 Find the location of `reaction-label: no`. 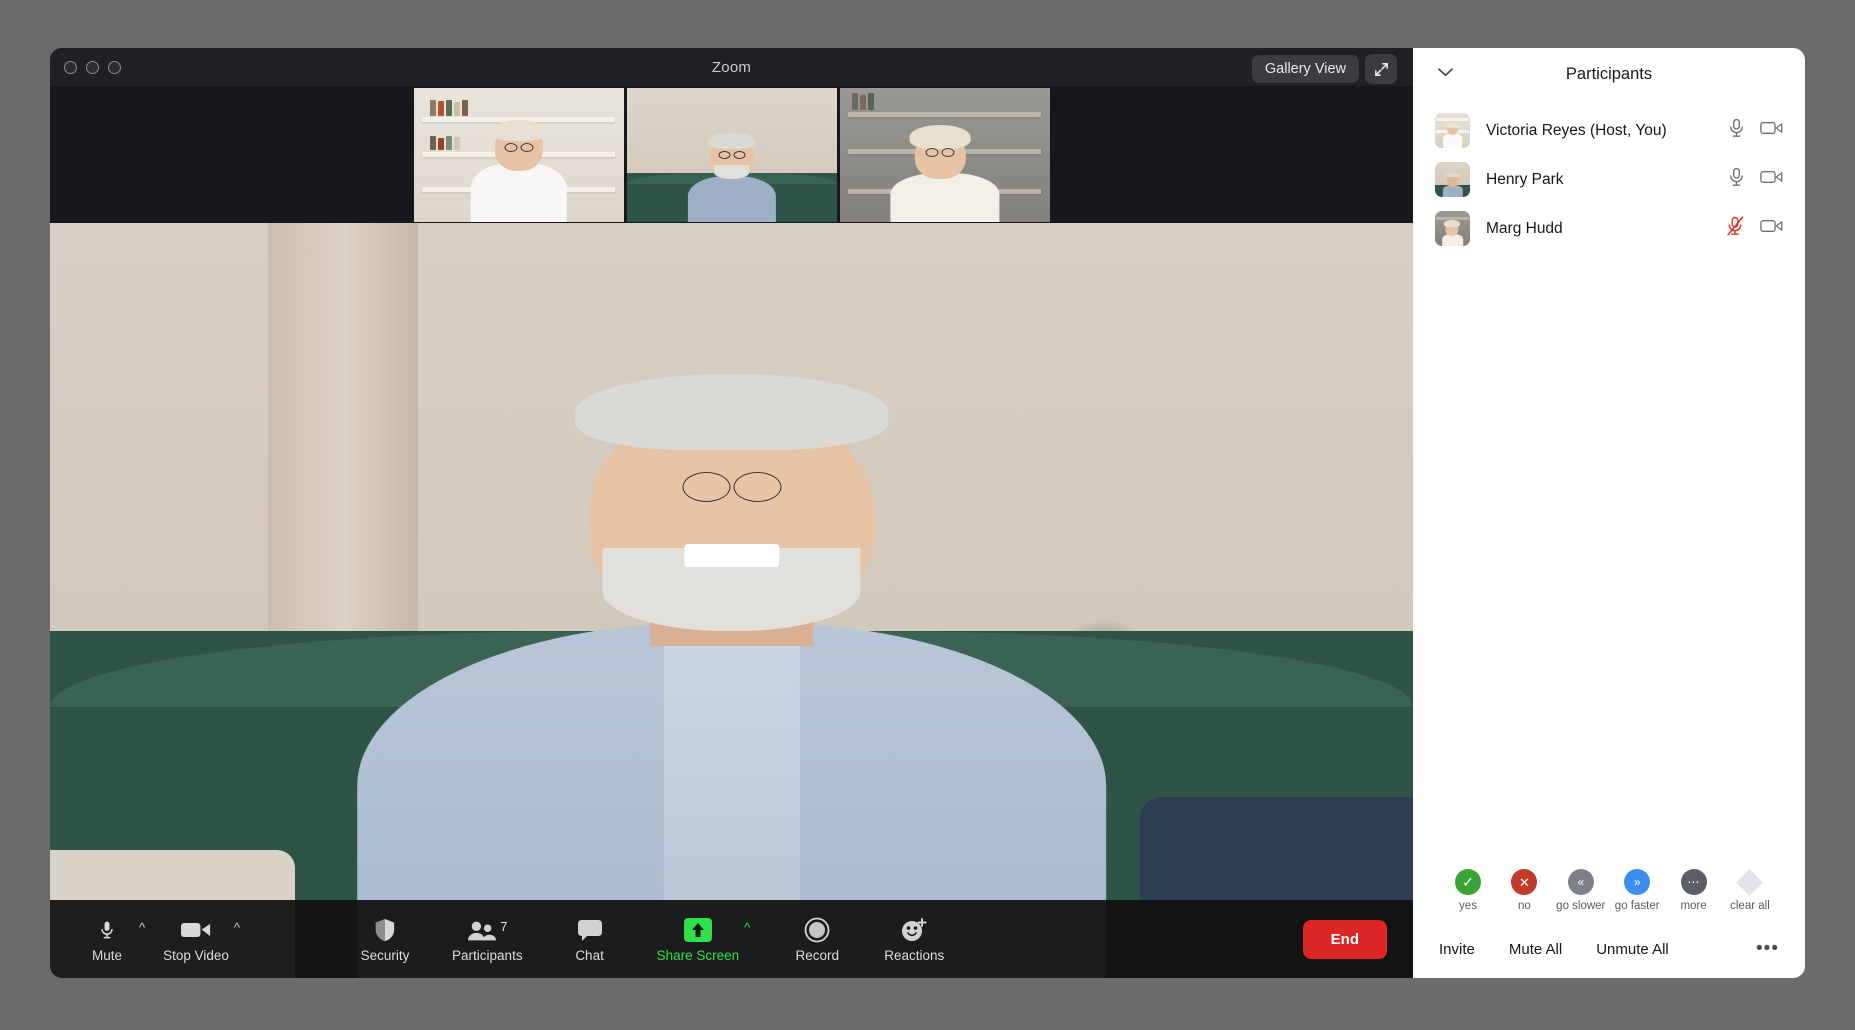

reaction-label: no is located at coordinates (1524, 906).